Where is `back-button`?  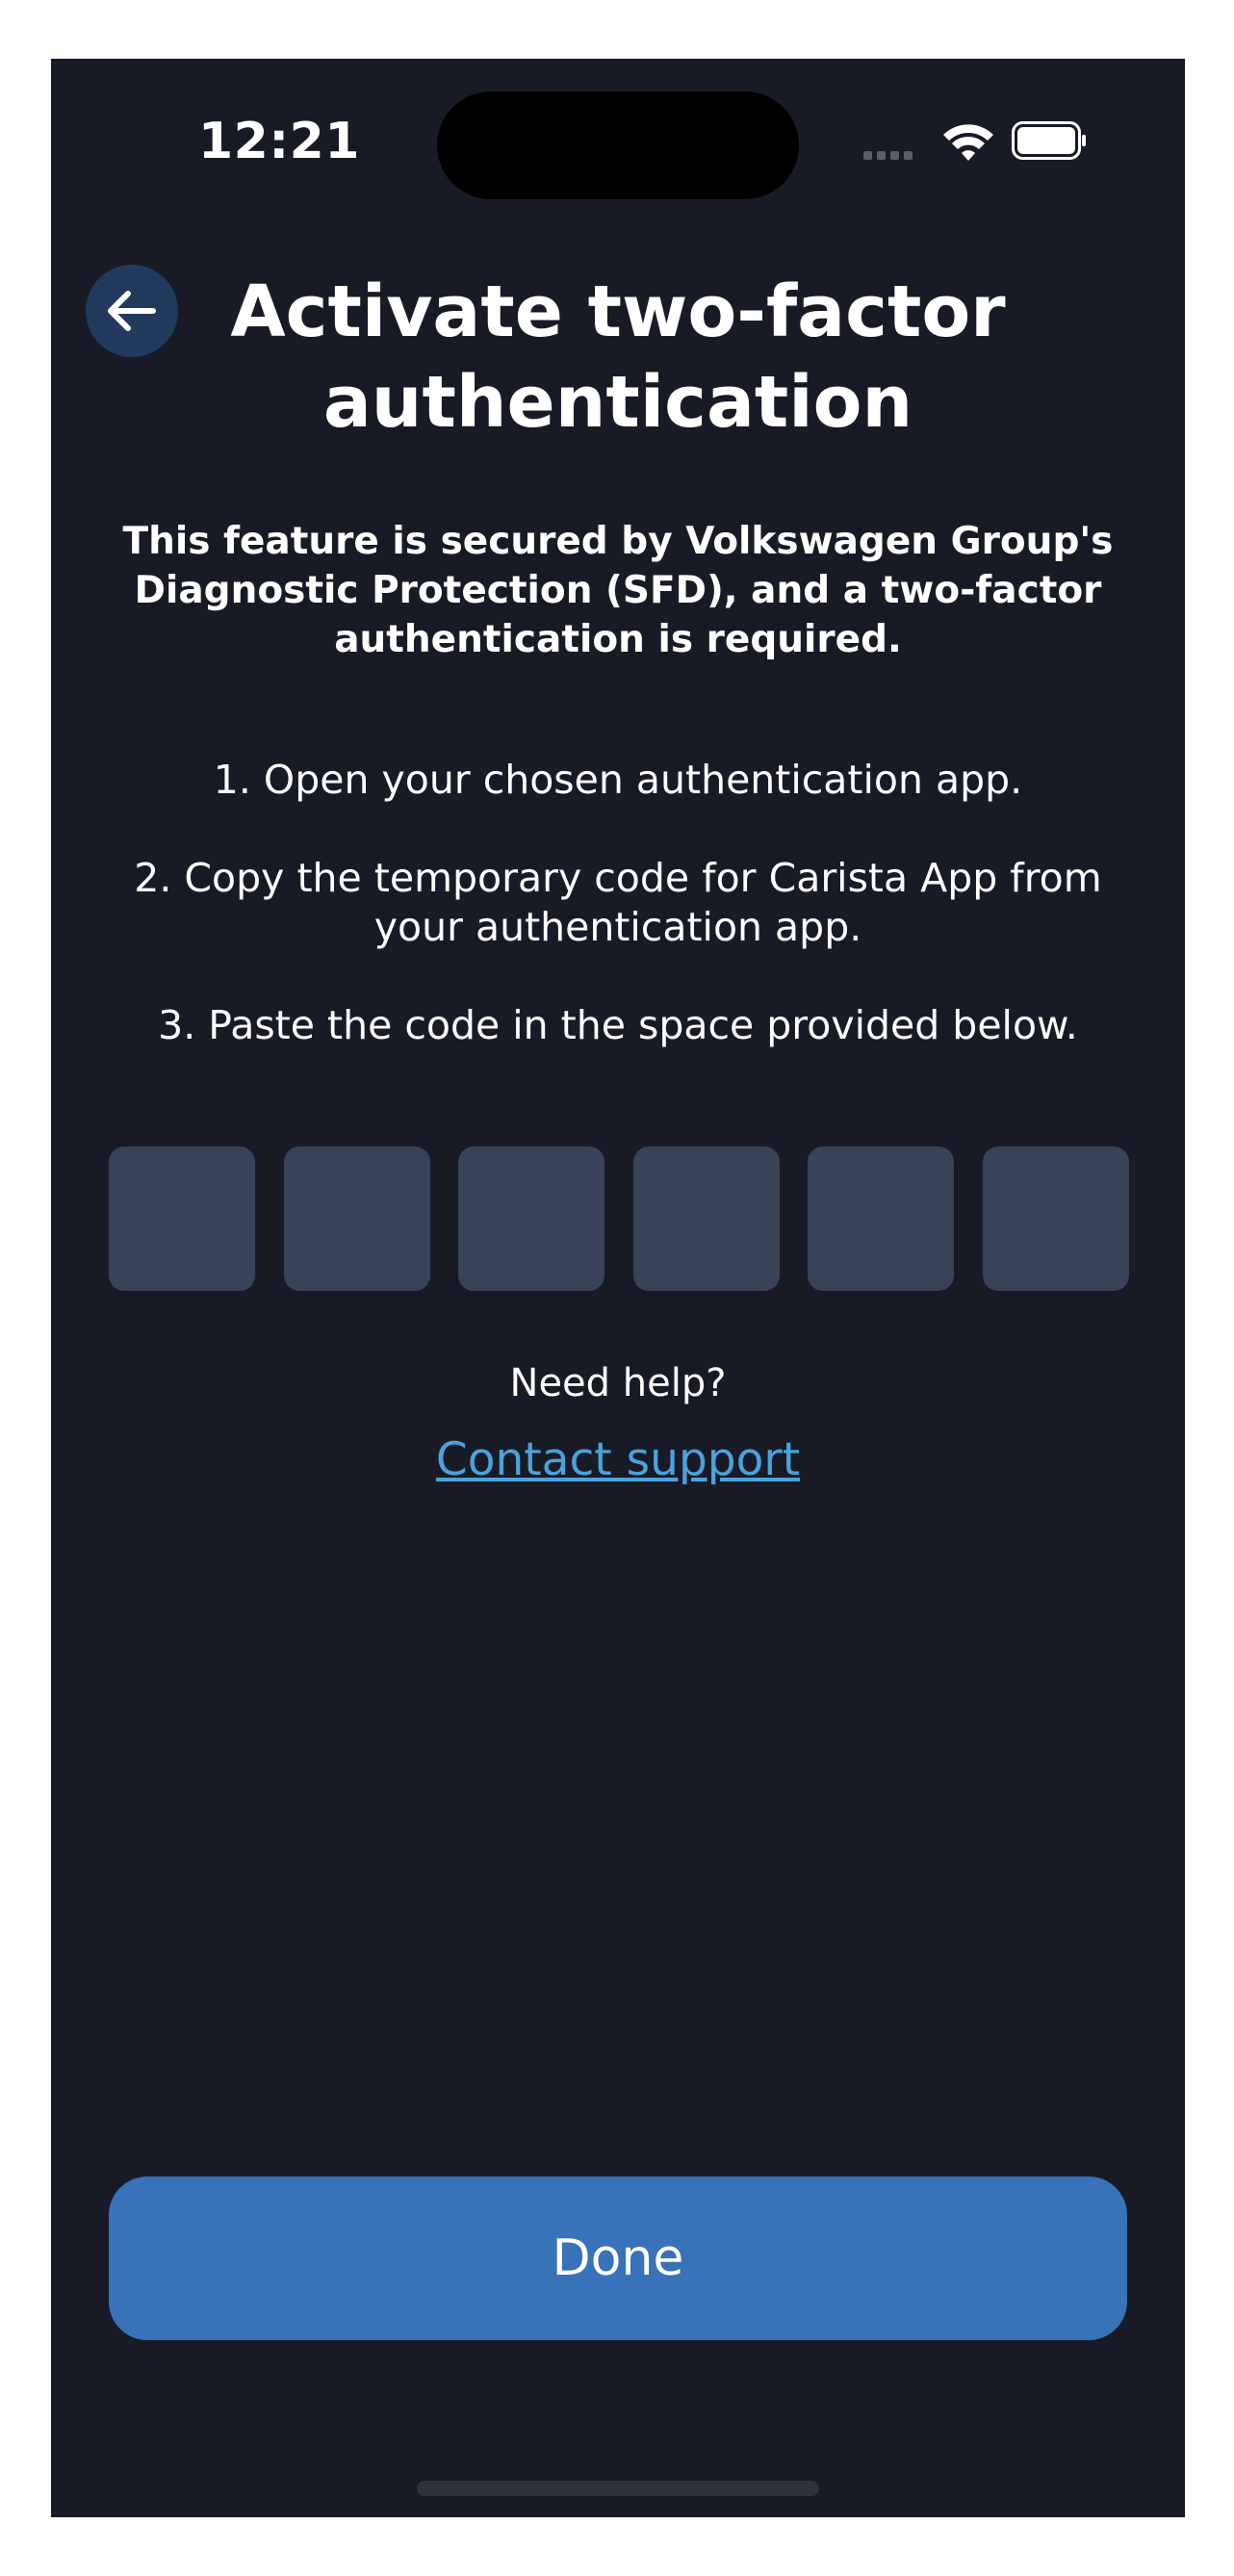
back-button is located at coordinates (132, 311).